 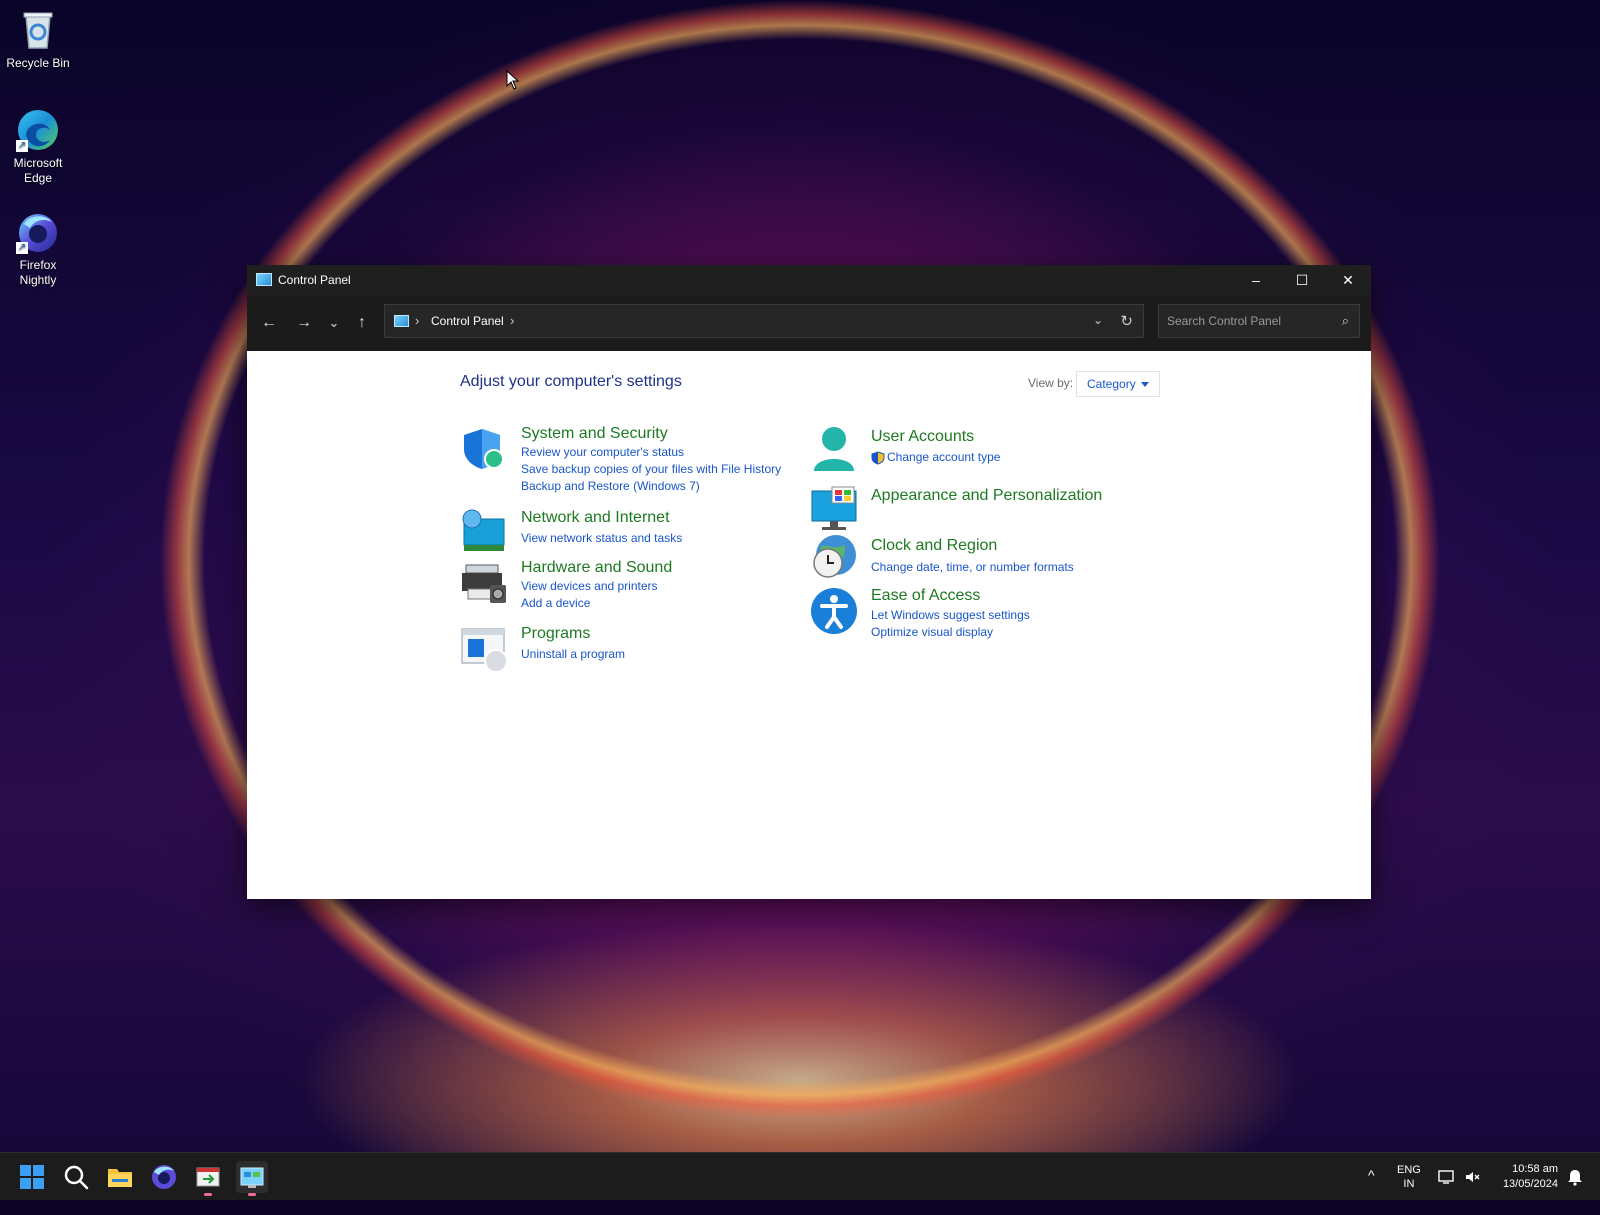 I want to click on uac-shield-icon, so click(x=878, y=458).